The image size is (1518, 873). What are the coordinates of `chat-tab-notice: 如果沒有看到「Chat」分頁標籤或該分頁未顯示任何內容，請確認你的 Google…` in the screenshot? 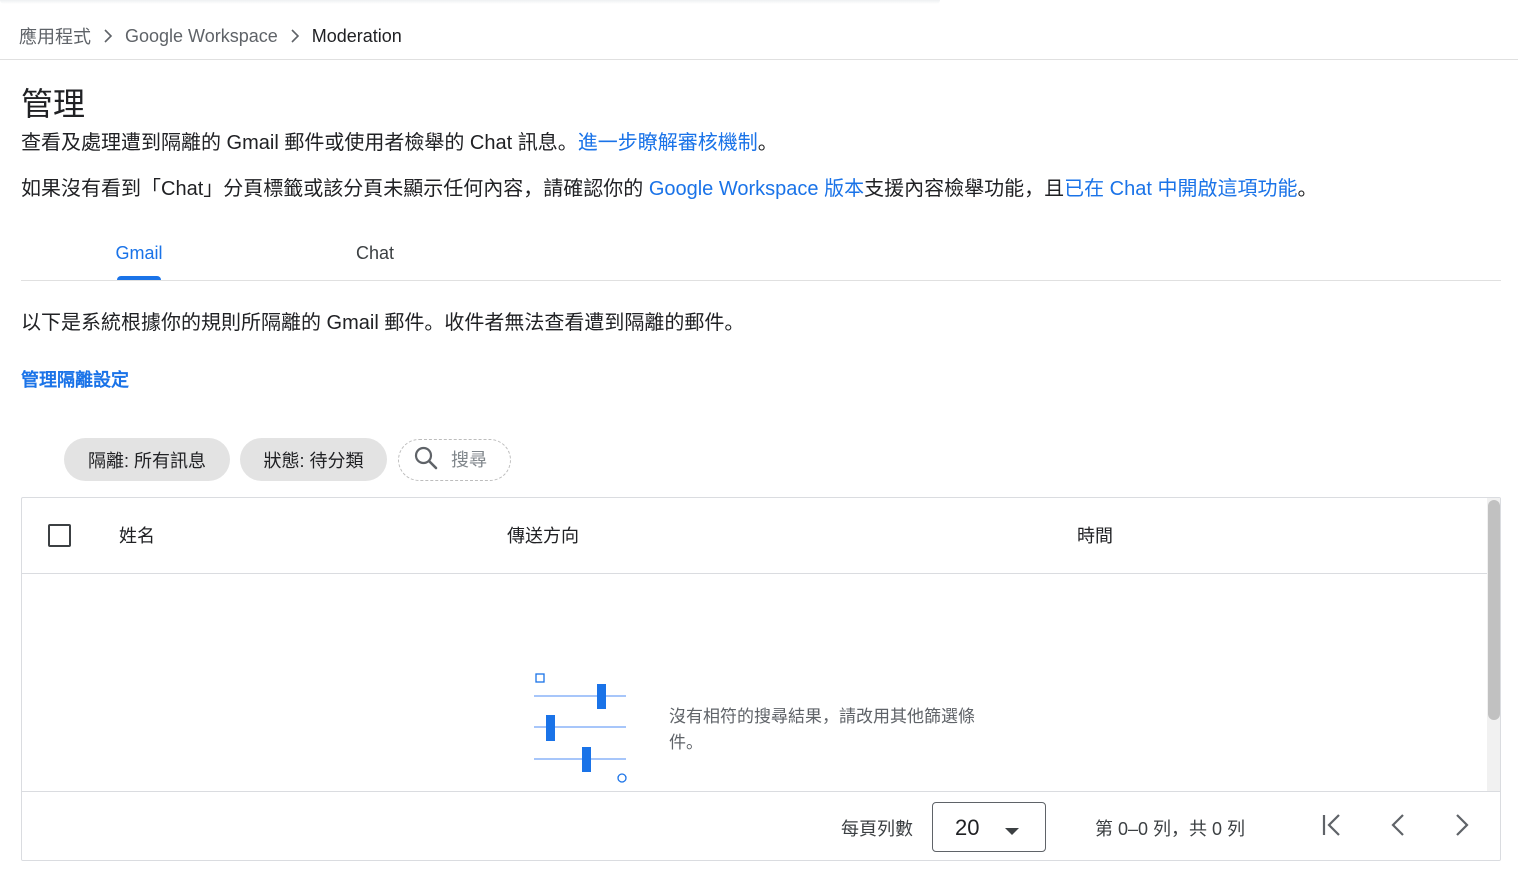 It's located at (669, 189).